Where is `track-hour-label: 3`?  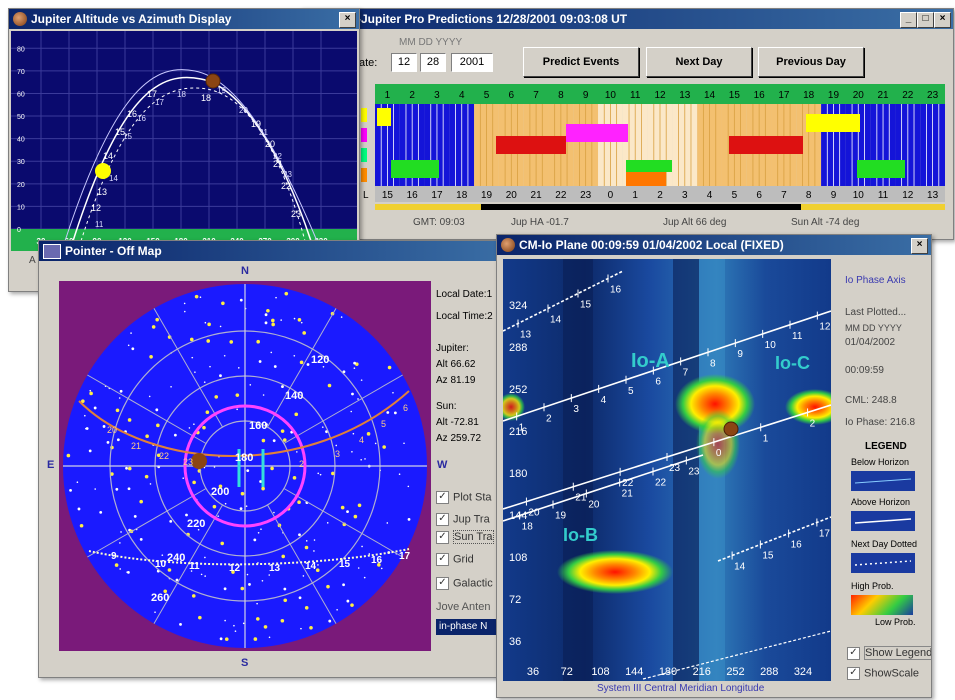
track-hour-label: 3 is located at coordinates (576, 409).